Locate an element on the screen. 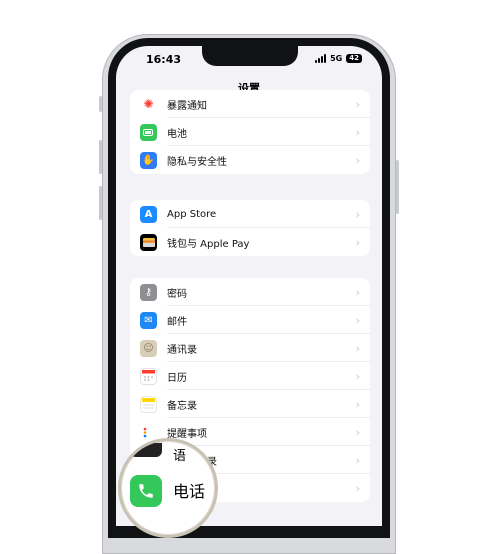 The height and width of the screenshot is (554, 500). mail-icon: ✉ is located at coordinates (148, 320).